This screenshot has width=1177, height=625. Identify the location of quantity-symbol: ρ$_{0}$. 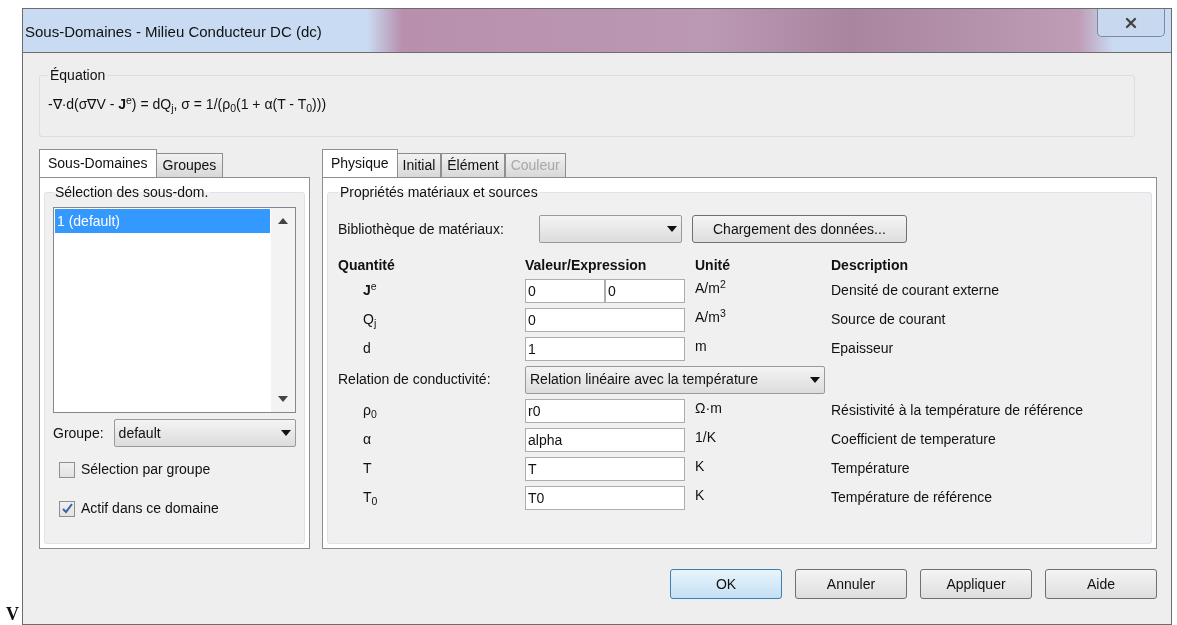
(370, 411).